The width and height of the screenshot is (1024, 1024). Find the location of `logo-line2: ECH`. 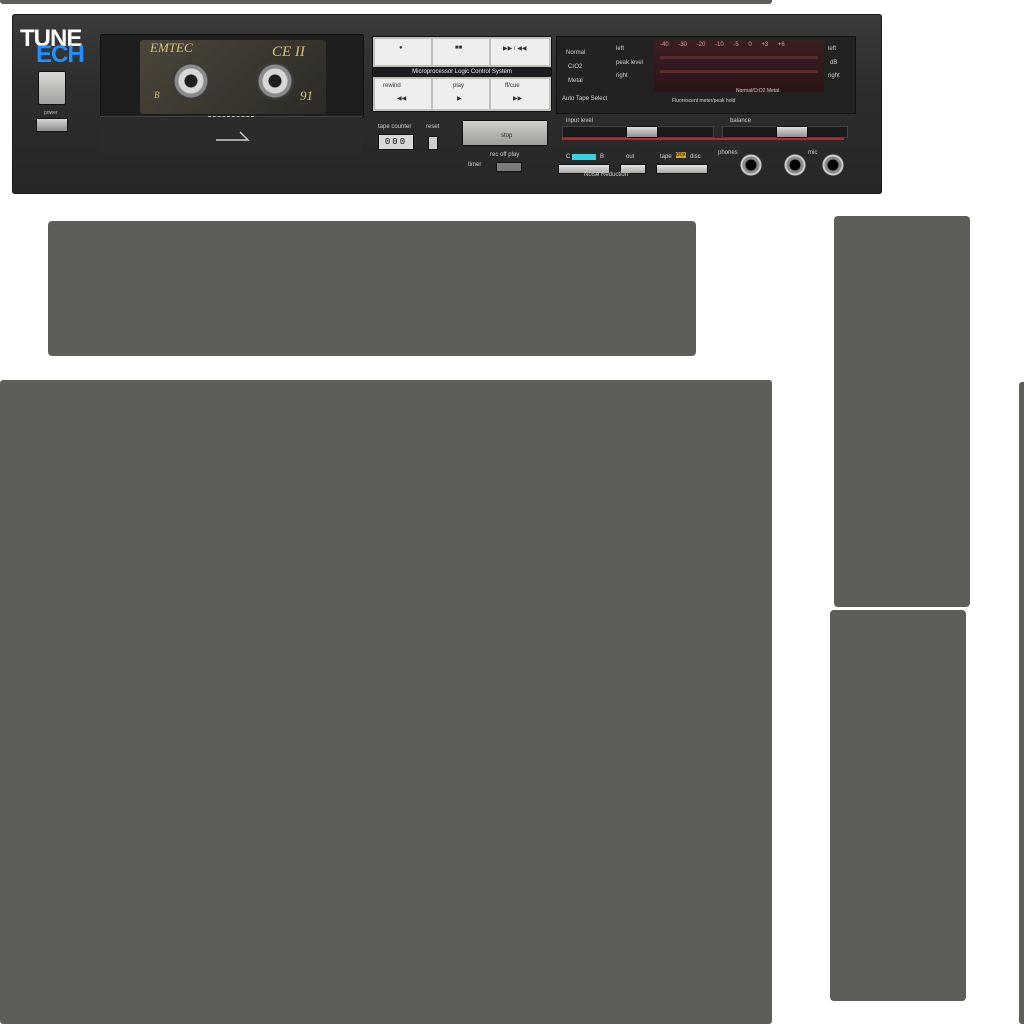

logo-line2: ECH is located at coordinates (60, 54).